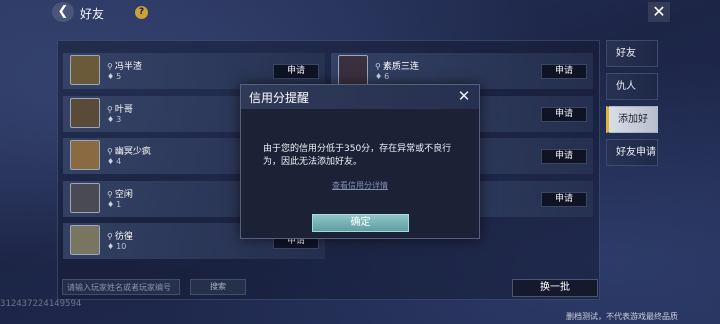 This screenshot has width=720, height=324. I want to click on footer-note: 删档测试，不代表游戏最终品质, so click(622, 316).